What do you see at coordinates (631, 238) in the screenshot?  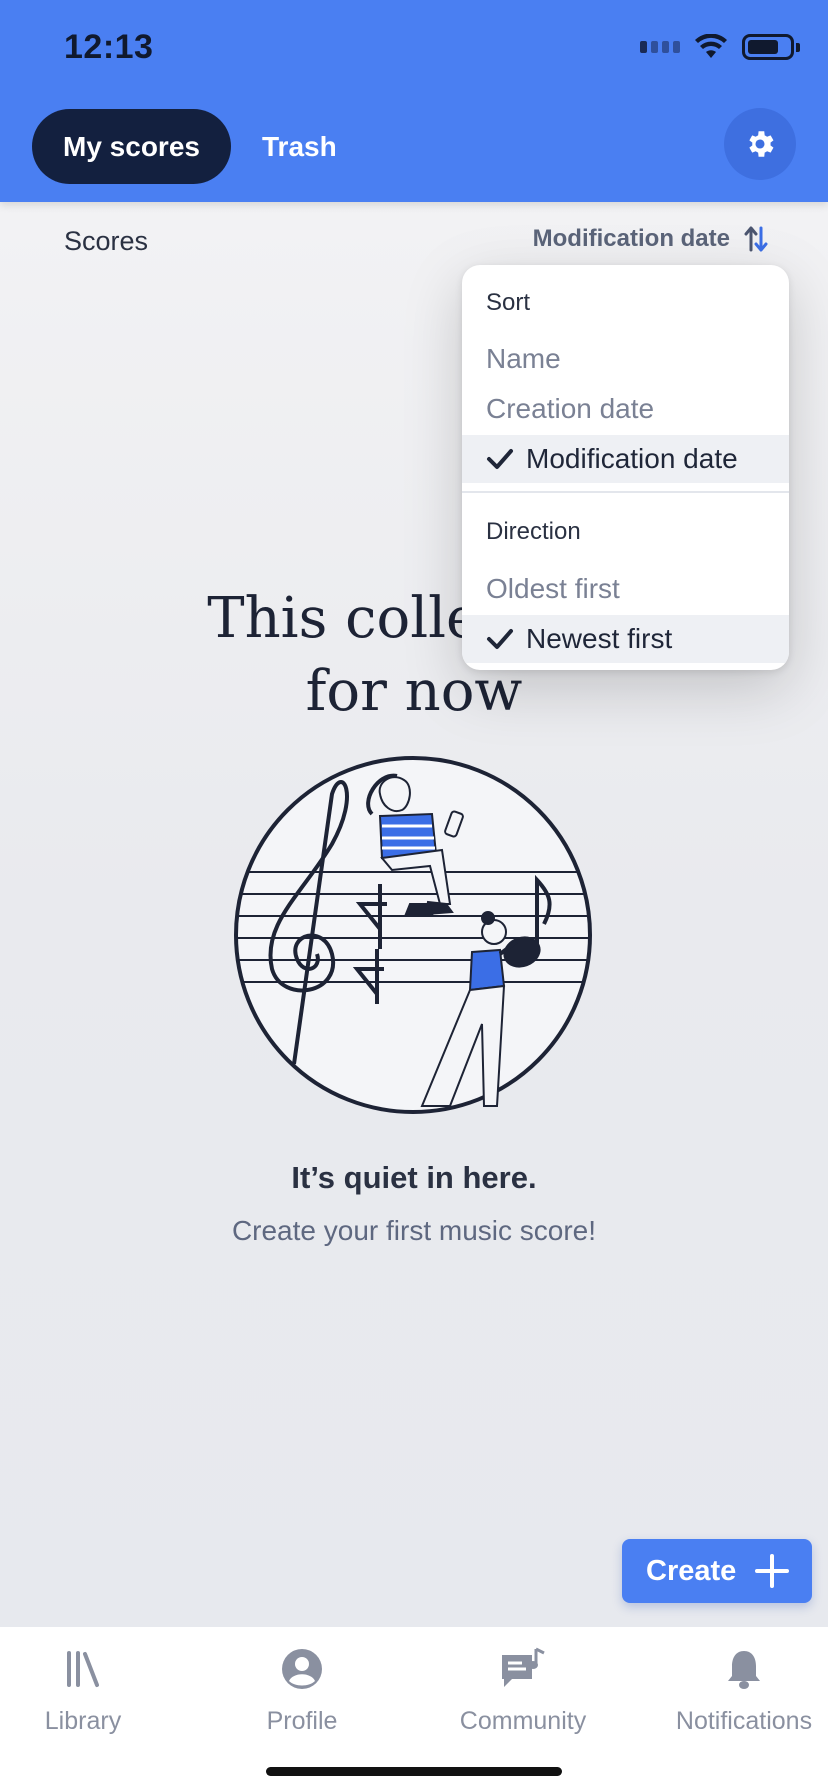 I see `sort-label: Modification date` at bounding box center [631, 238].